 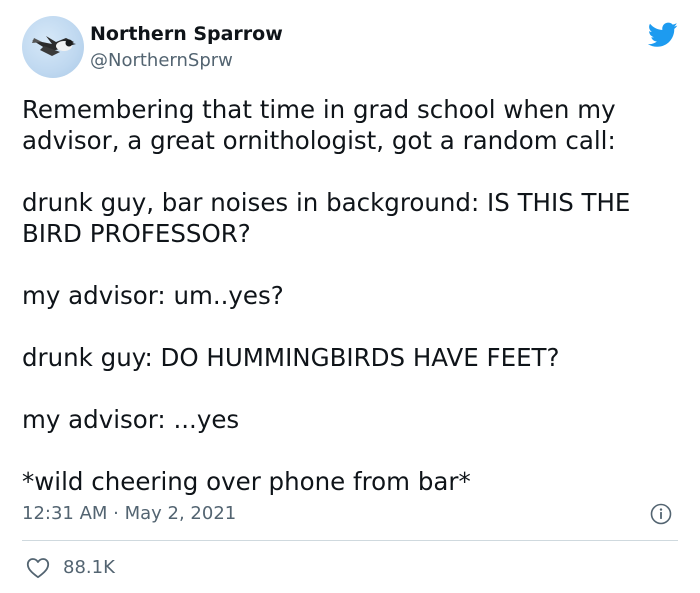 What do you see at coordinates (246, 481) in the screenshot?
I see `tweet-paragraph: *wild cheering over phone from bar*` at bounding box center [246, 481].